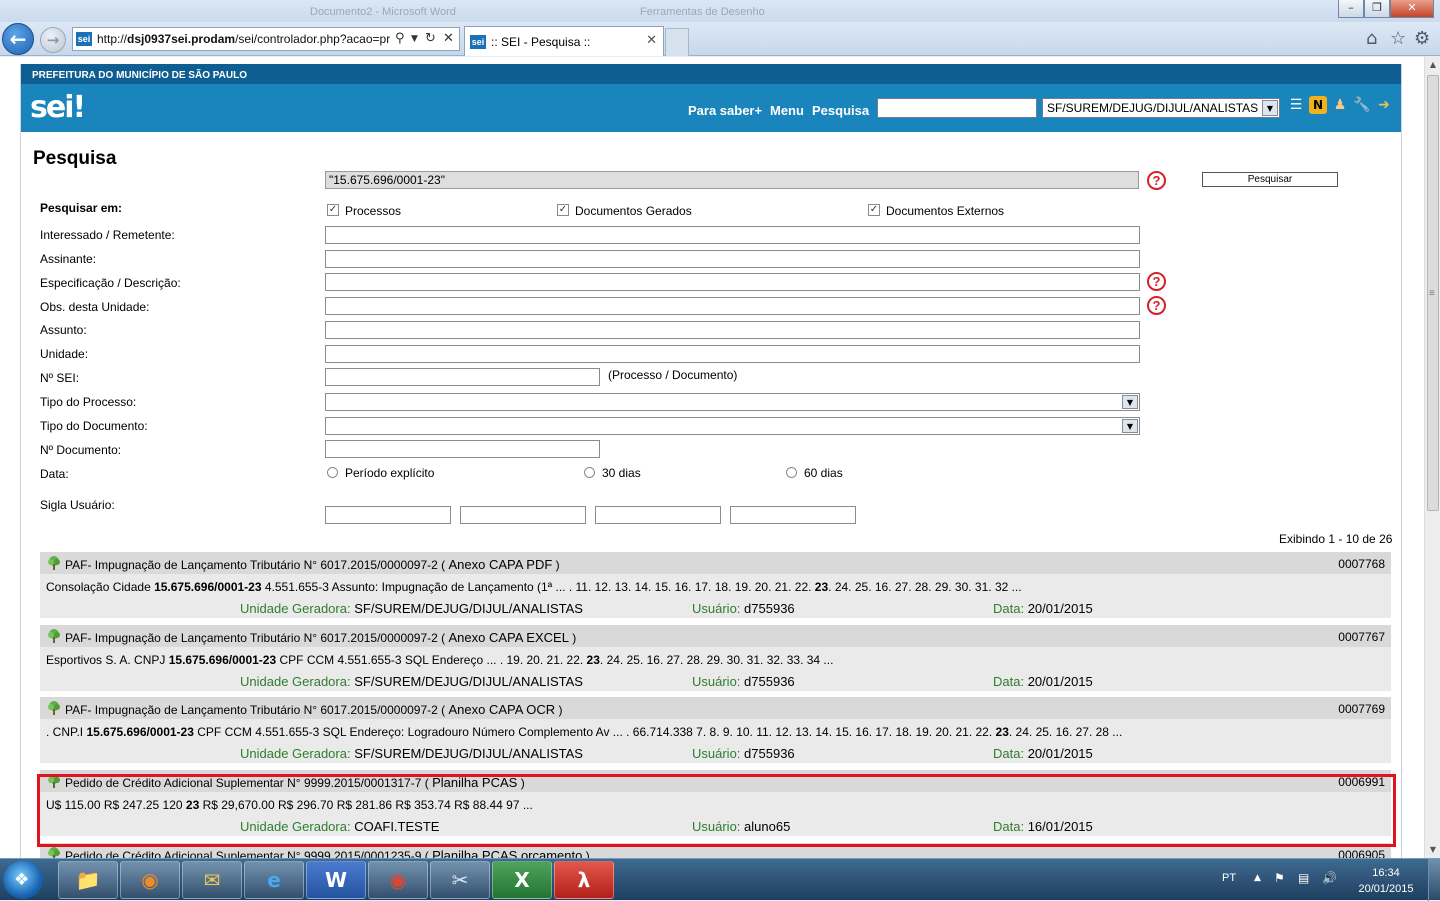 This screenshot has width=1440, height=901. I want to click on periodo-explicito-radio, so click(332, 472).